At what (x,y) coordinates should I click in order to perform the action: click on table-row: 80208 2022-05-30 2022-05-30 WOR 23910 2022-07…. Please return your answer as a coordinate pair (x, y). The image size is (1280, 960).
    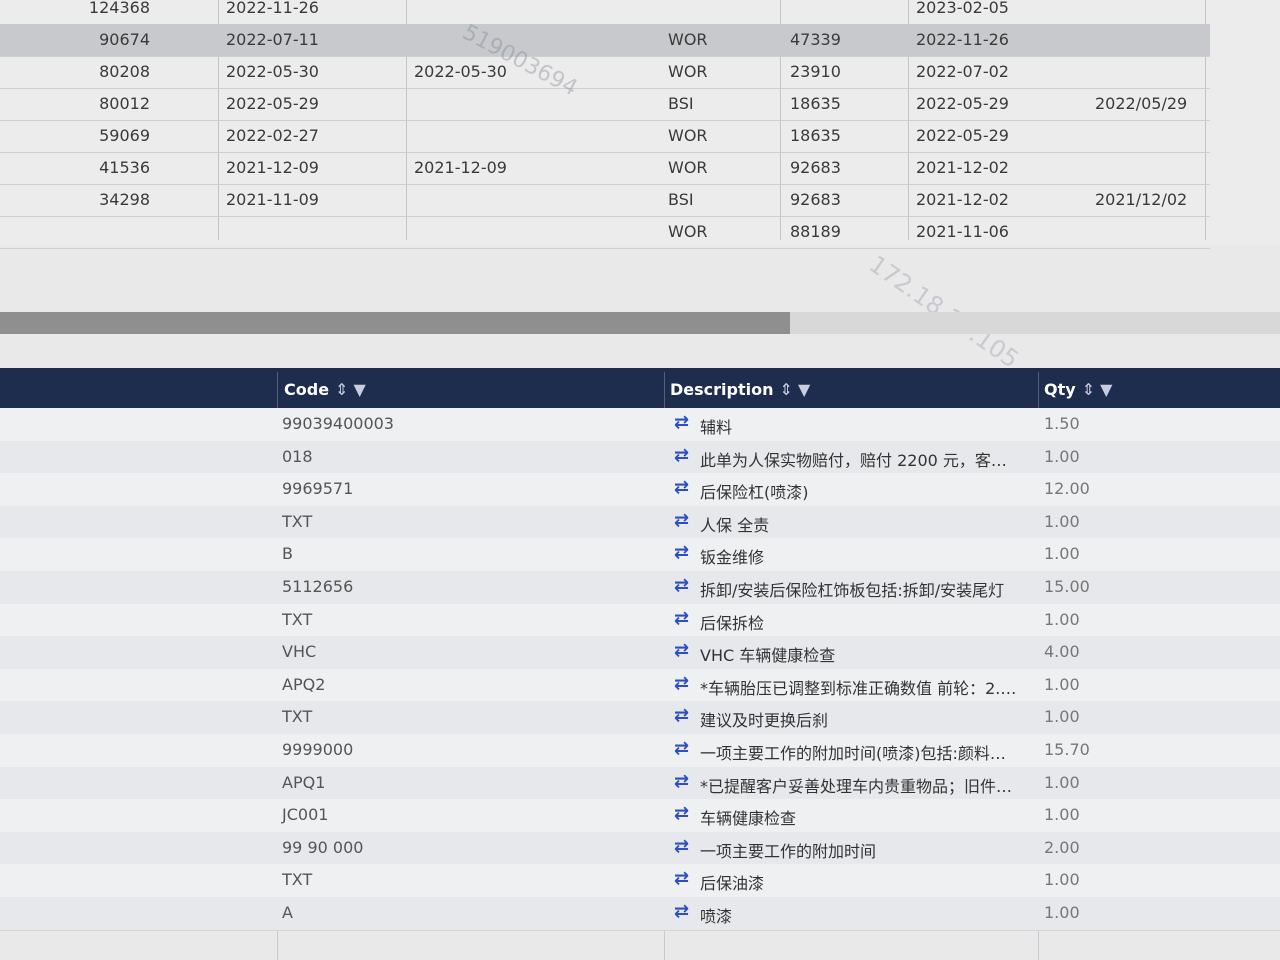
    Looking at the image, I should click on (605, 72).